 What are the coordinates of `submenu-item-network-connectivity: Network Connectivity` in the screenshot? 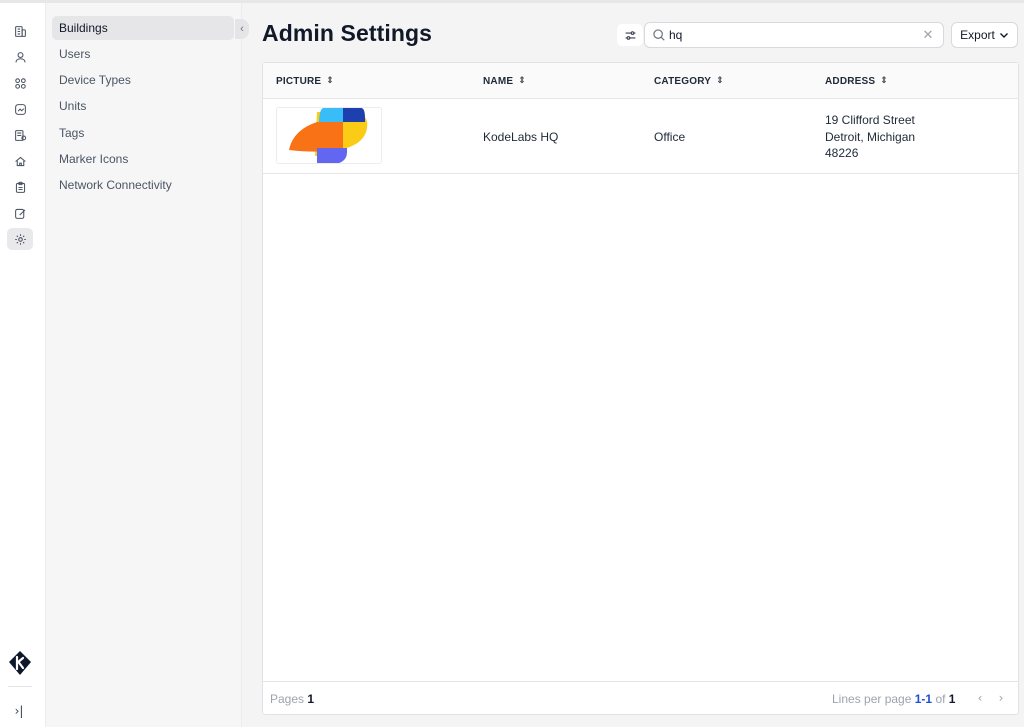 It's located at (143, 185).